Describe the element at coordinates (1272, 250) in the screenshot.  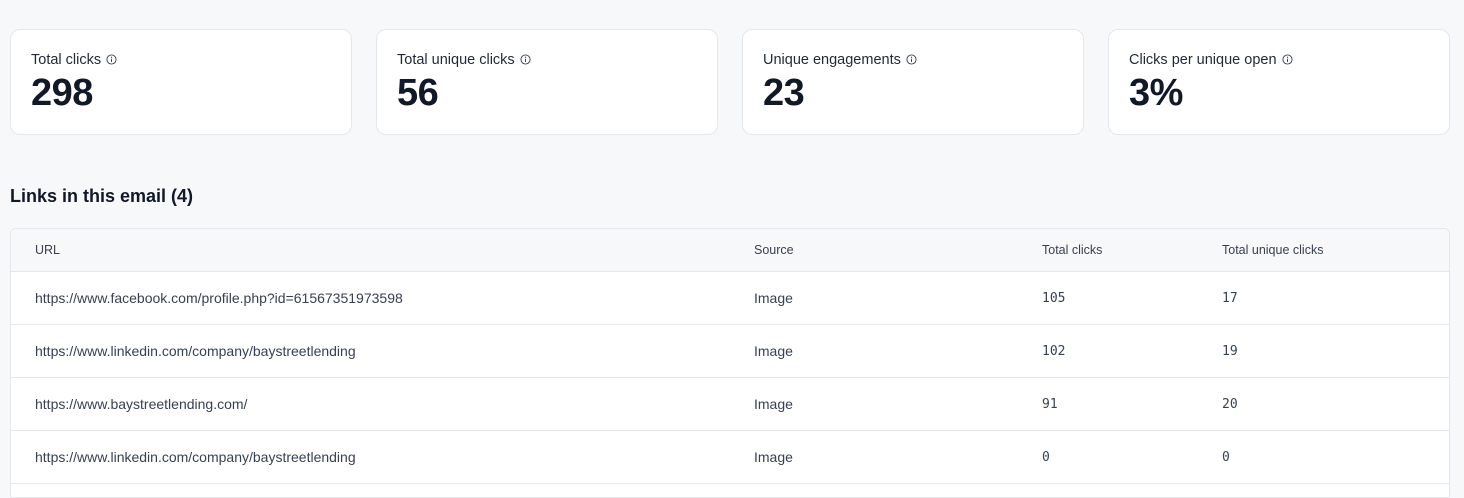
I see `column-header-total-unique-clicks: Total unique clicks` at that location.